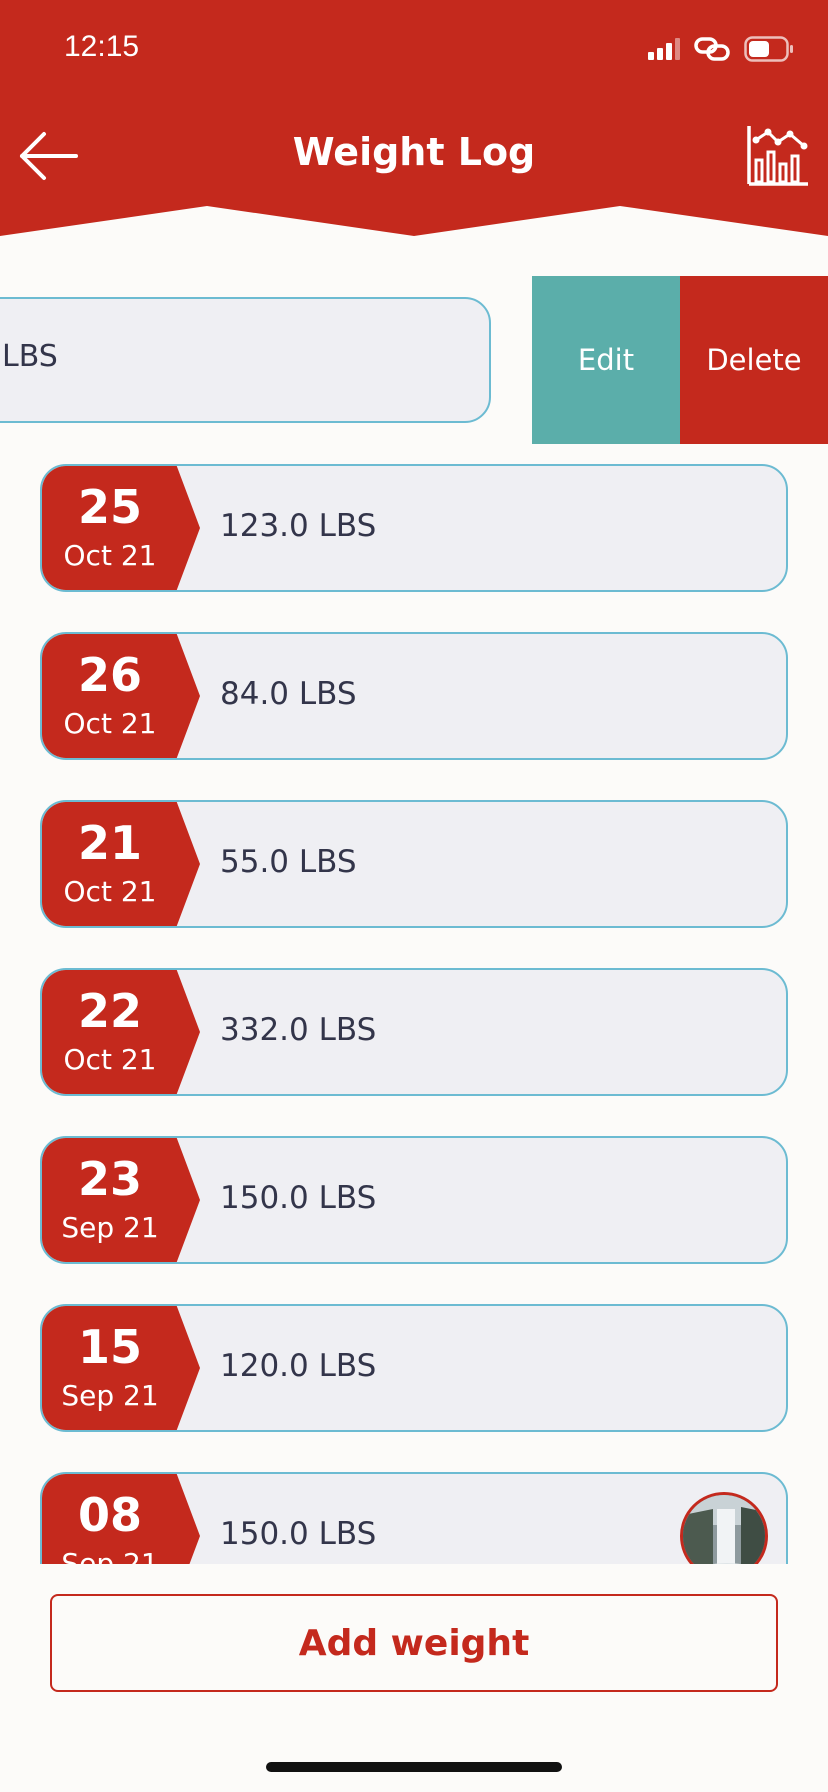 The image size is (828, 1792). Describe the element at coordinates (768, 49) in the screenshot. I see `battery-icon` at that location.